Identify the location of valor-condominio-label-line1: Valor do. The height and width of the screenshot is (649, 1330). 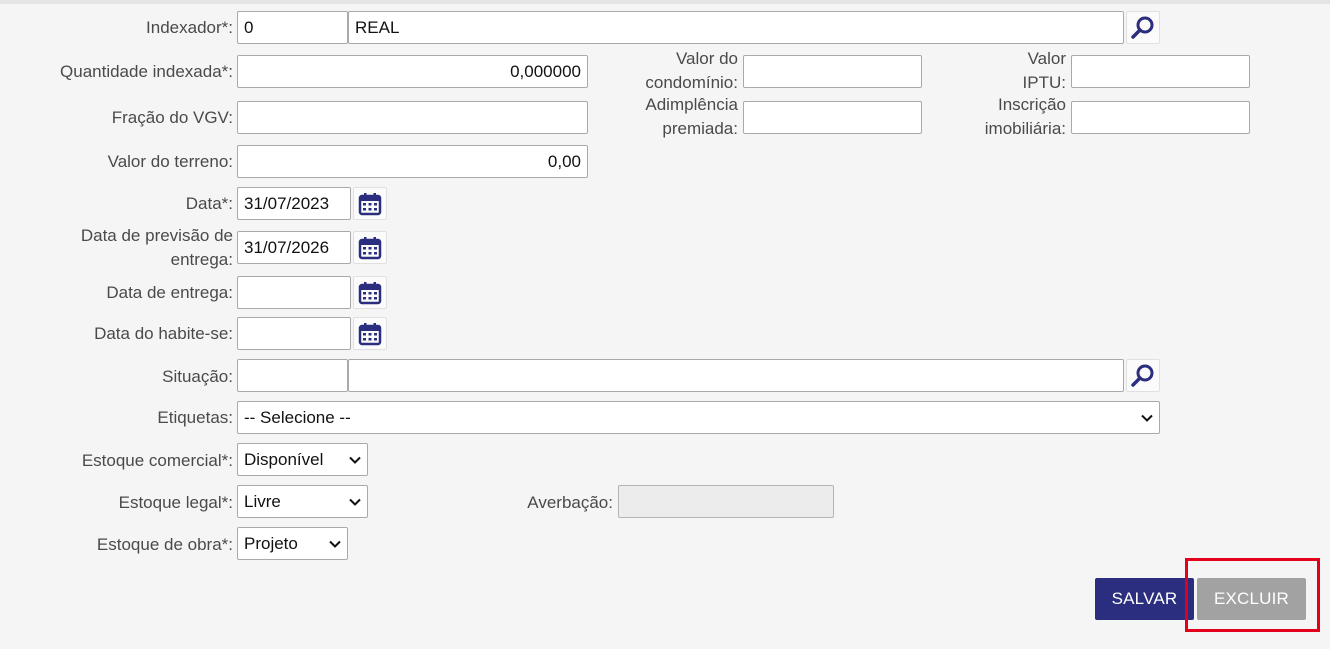
(706, 58).